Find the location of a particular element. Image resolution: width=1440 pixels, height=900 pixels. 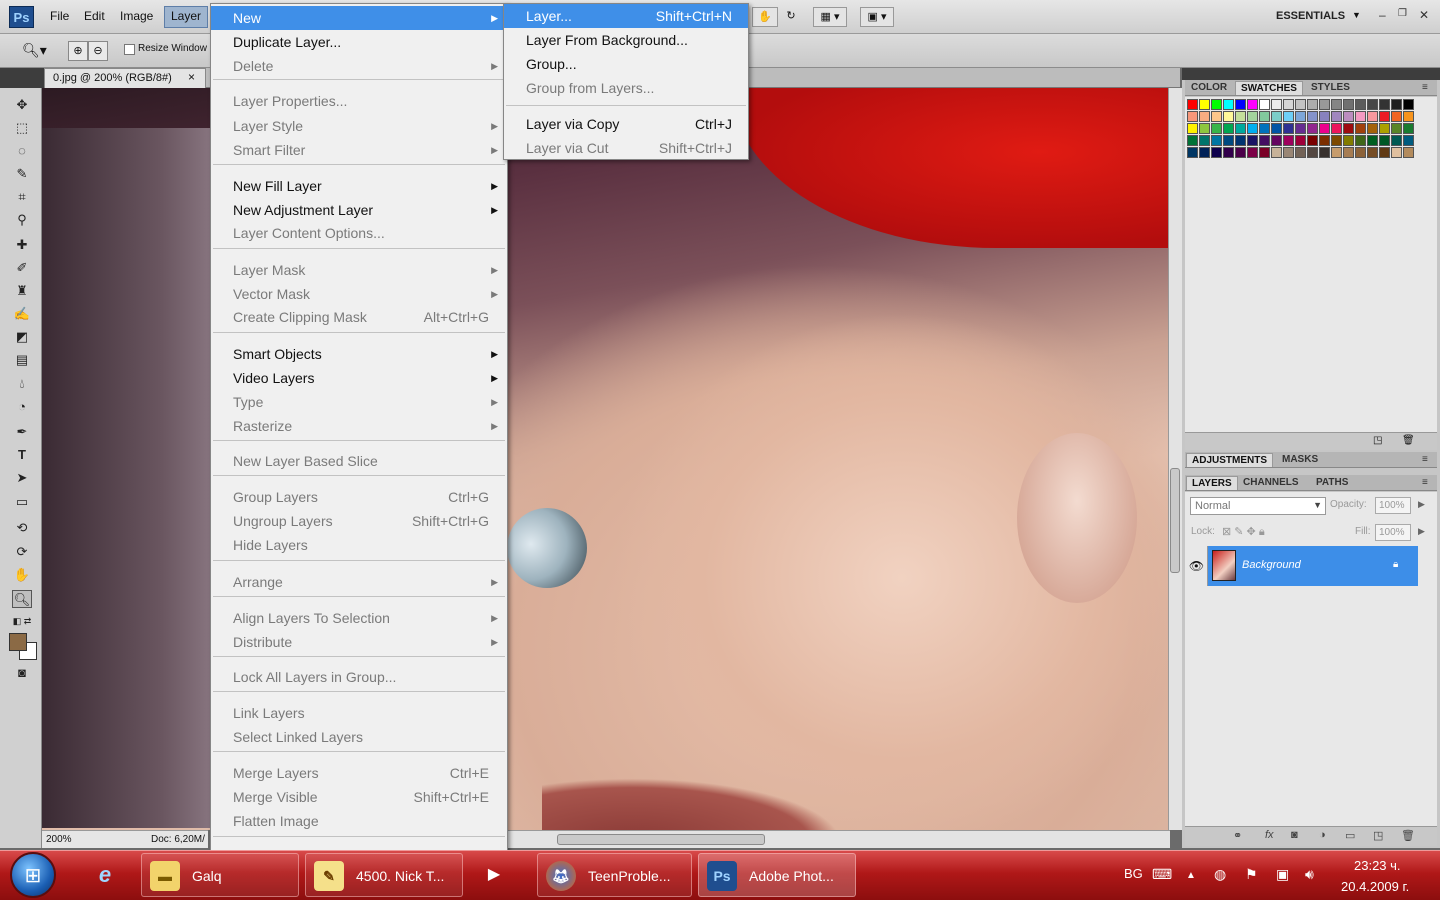

layer-menu-item-smart-objects: Smart Objects ▶ is located at coordinates (359, 354).